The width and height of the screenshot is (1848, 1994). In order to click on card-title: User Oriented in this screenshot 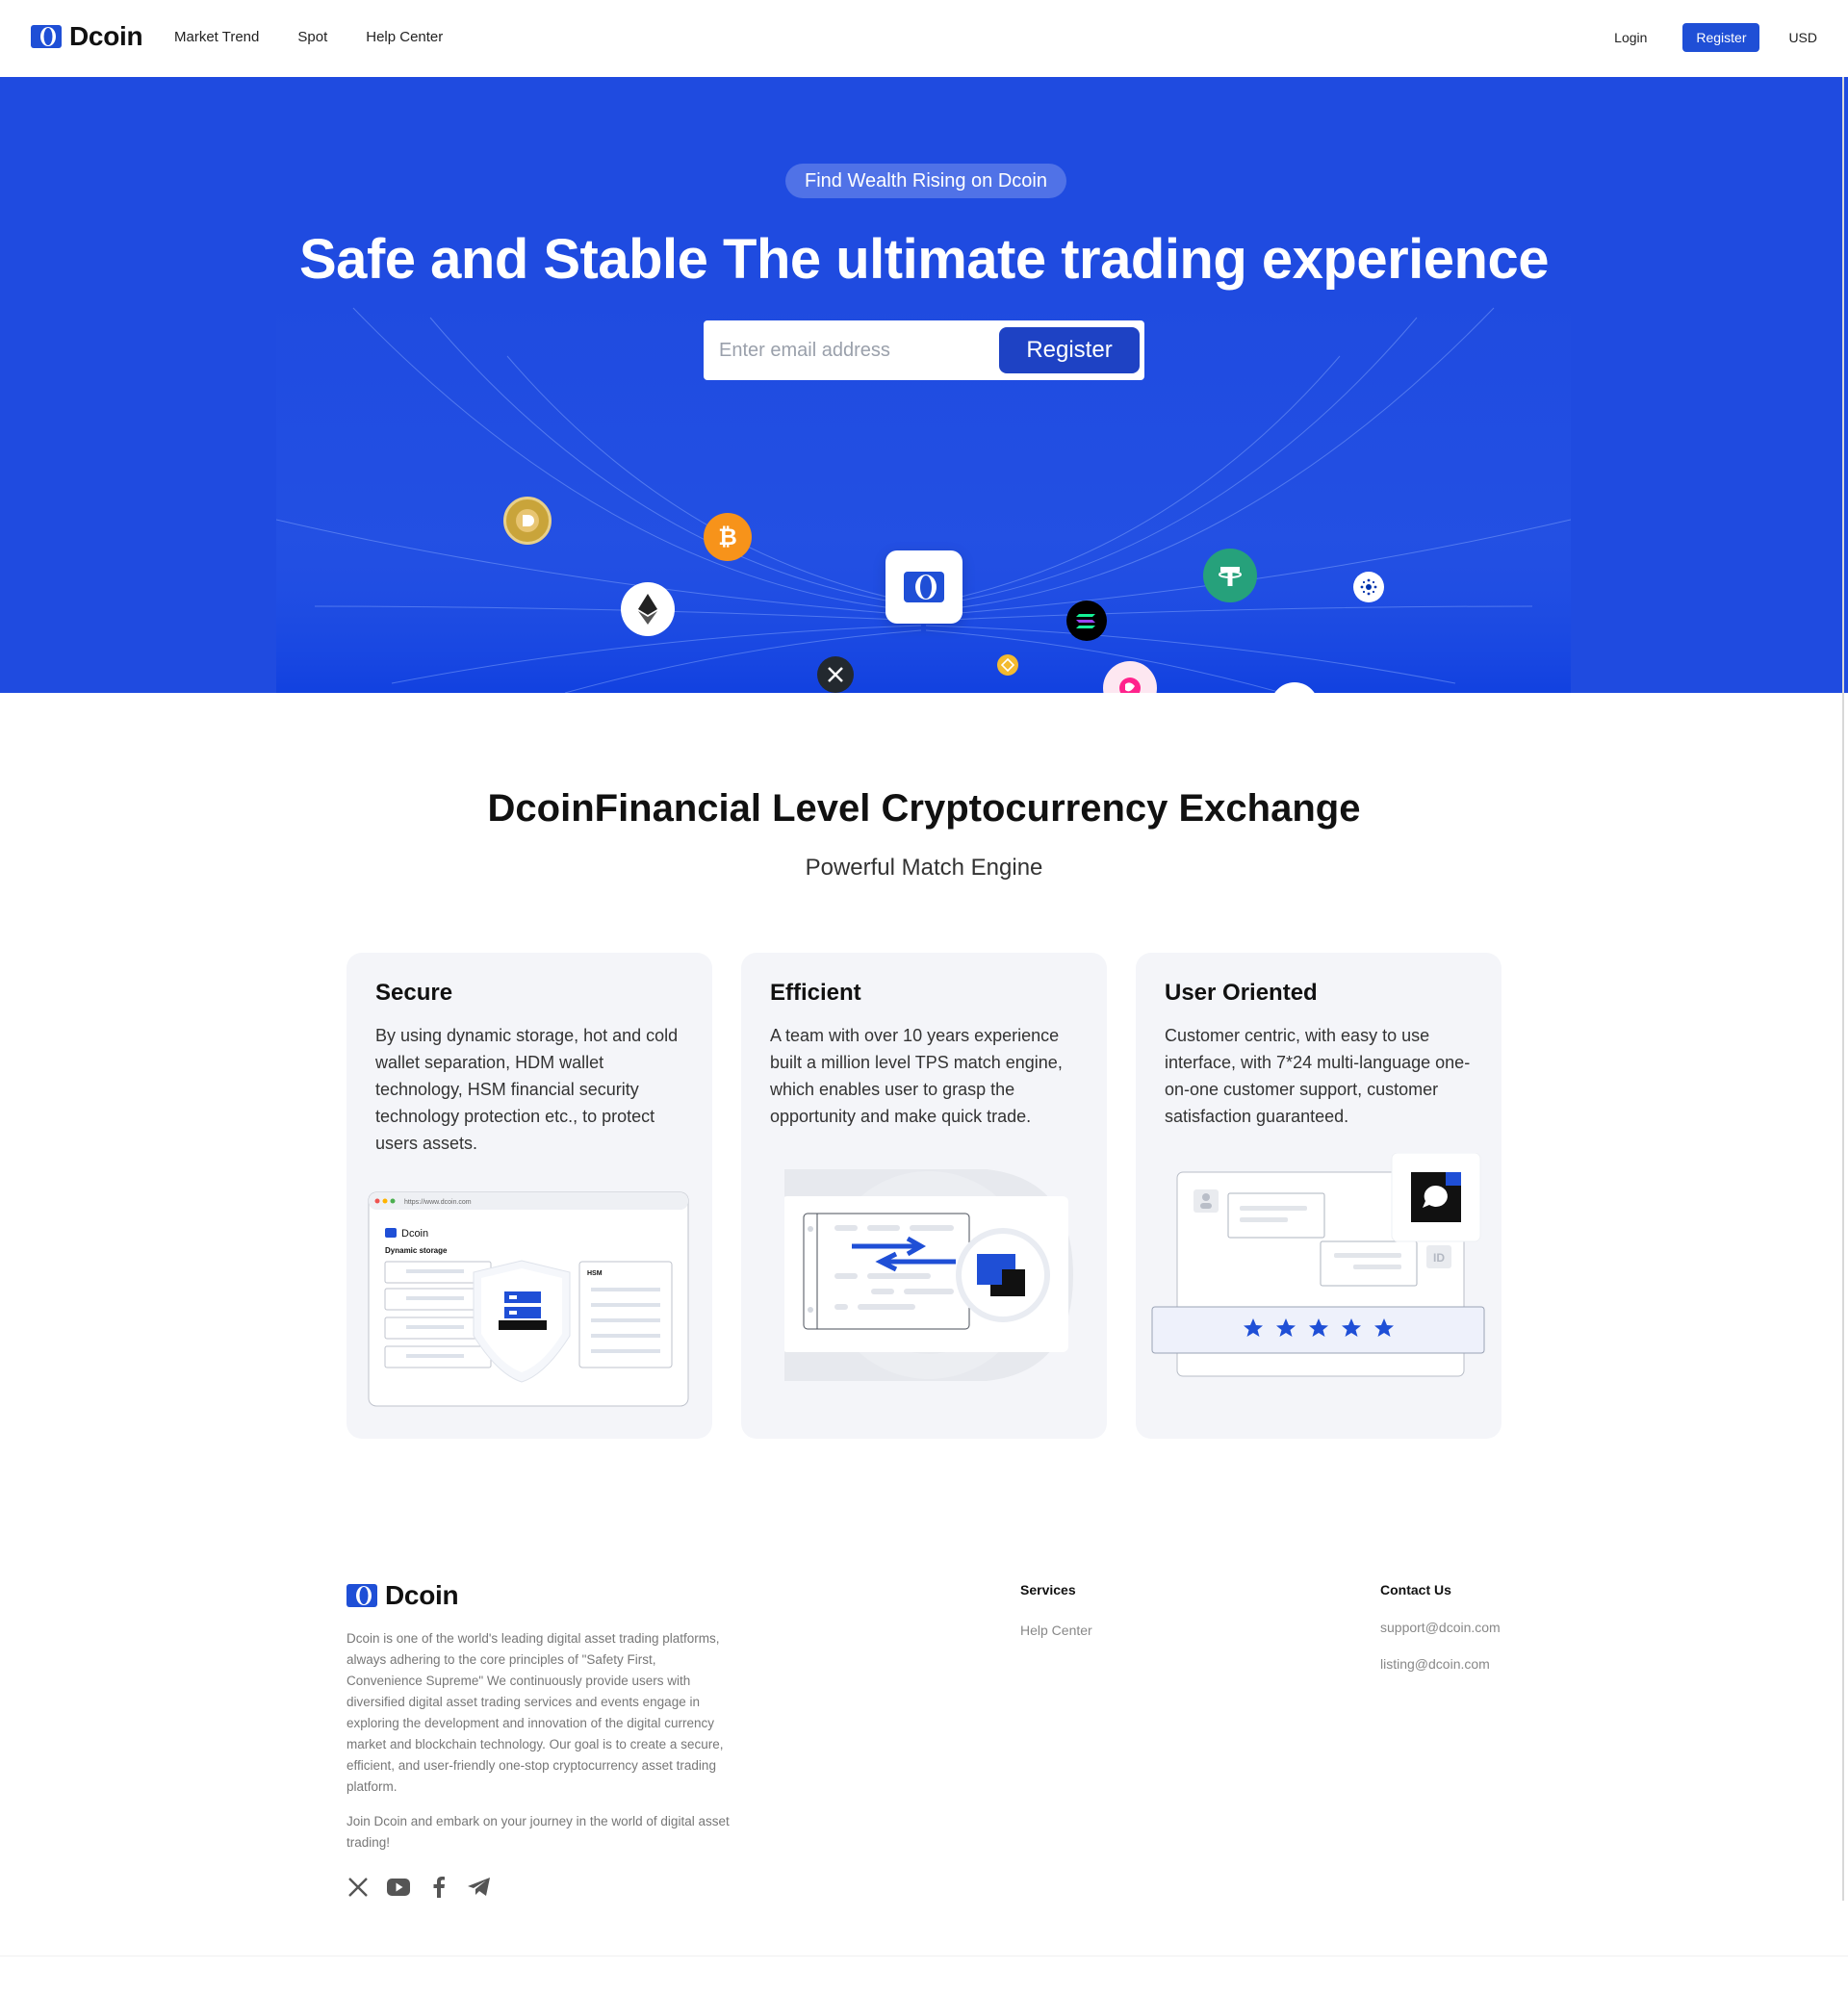, I will do `click(1241, 993)`.